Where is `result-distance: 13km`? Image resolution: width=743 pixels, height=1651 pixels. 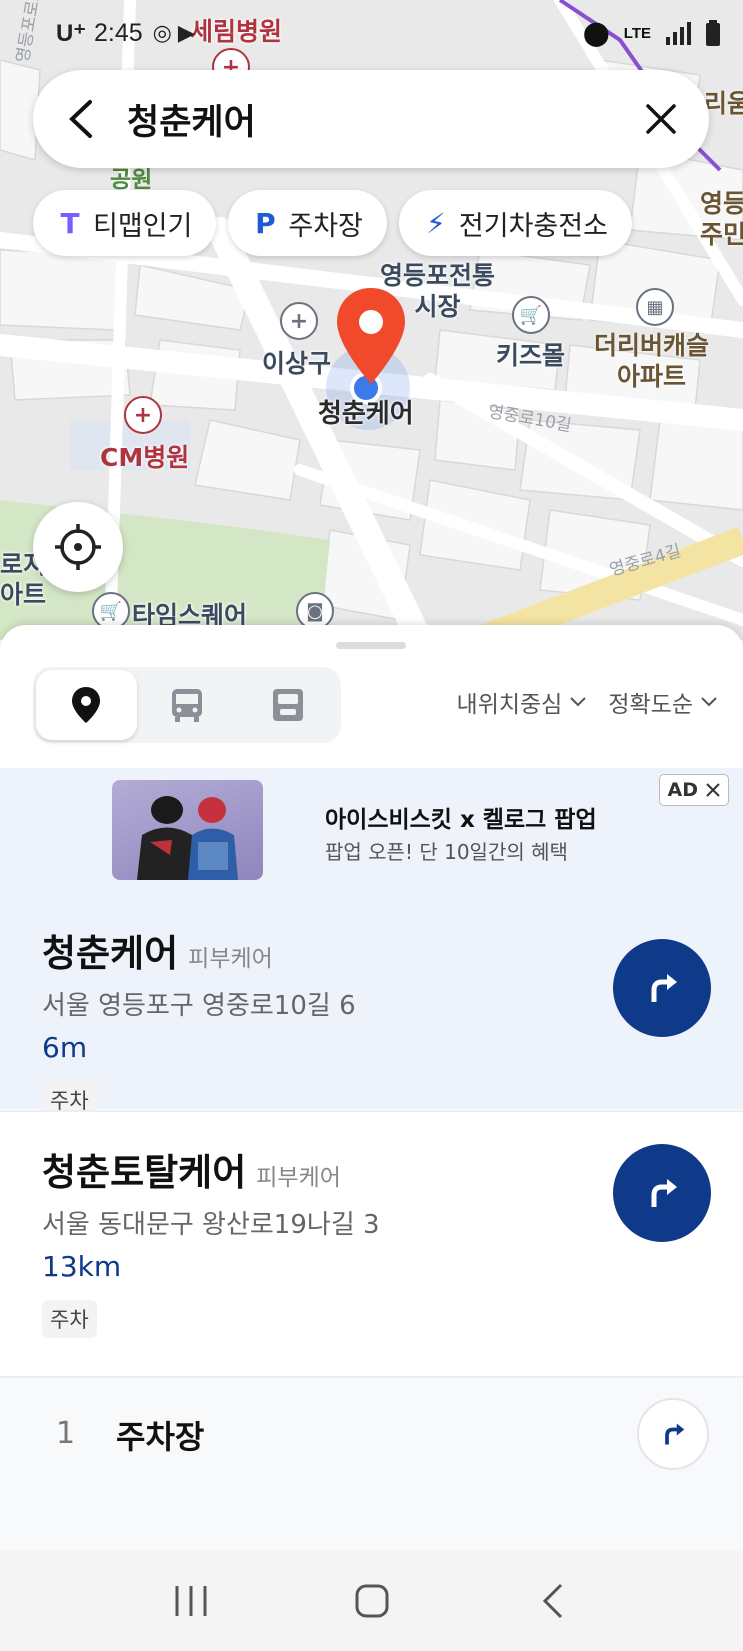 result-distance: 13km is located at coordinates (82, 1266).